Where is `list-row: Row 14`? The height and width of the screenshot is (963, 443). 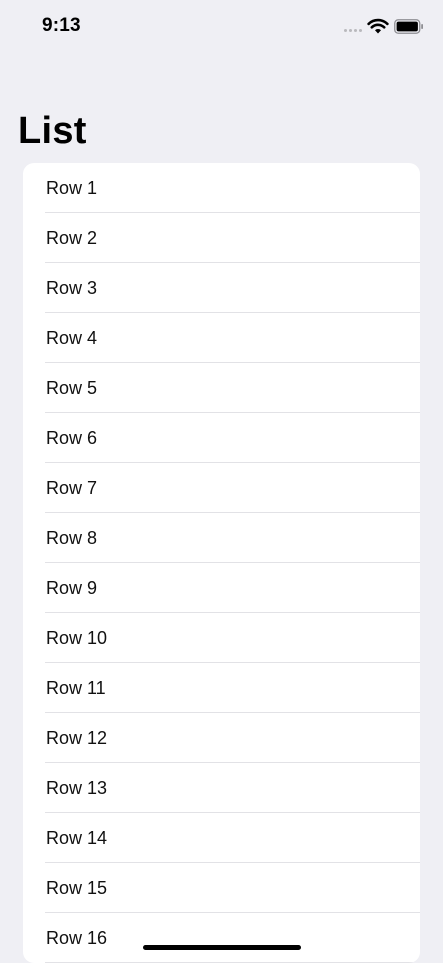
list-row: Row 14 is located at coordinates (221, 838).